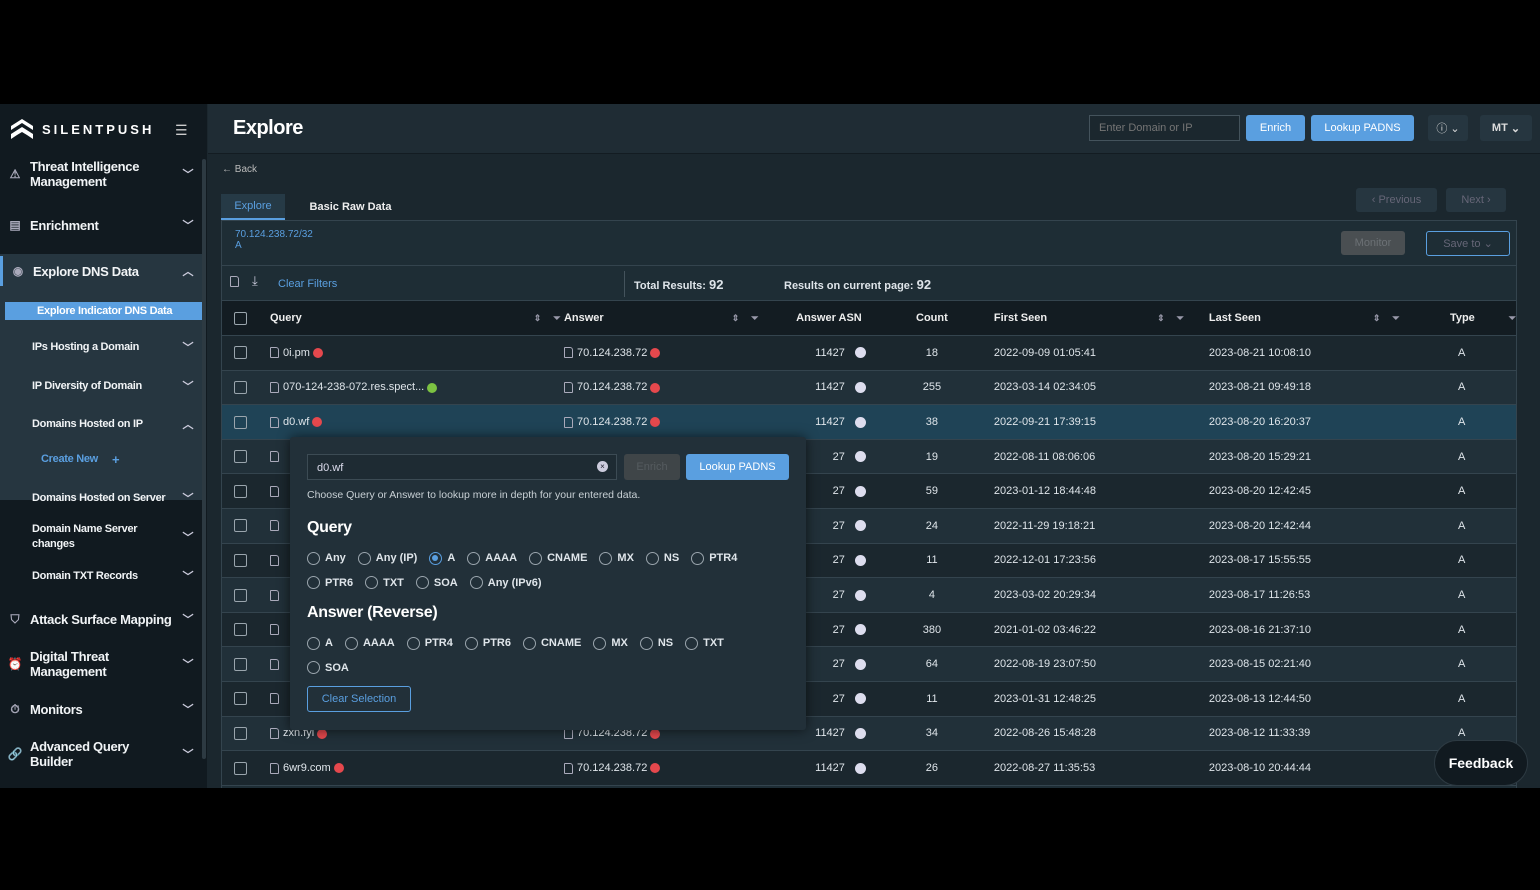 The height and width of the screenshot is (890, 1540). I want to click on sidebar-item-domain-txt-records: Domain TXT Records ﹀, so click(101, 576).